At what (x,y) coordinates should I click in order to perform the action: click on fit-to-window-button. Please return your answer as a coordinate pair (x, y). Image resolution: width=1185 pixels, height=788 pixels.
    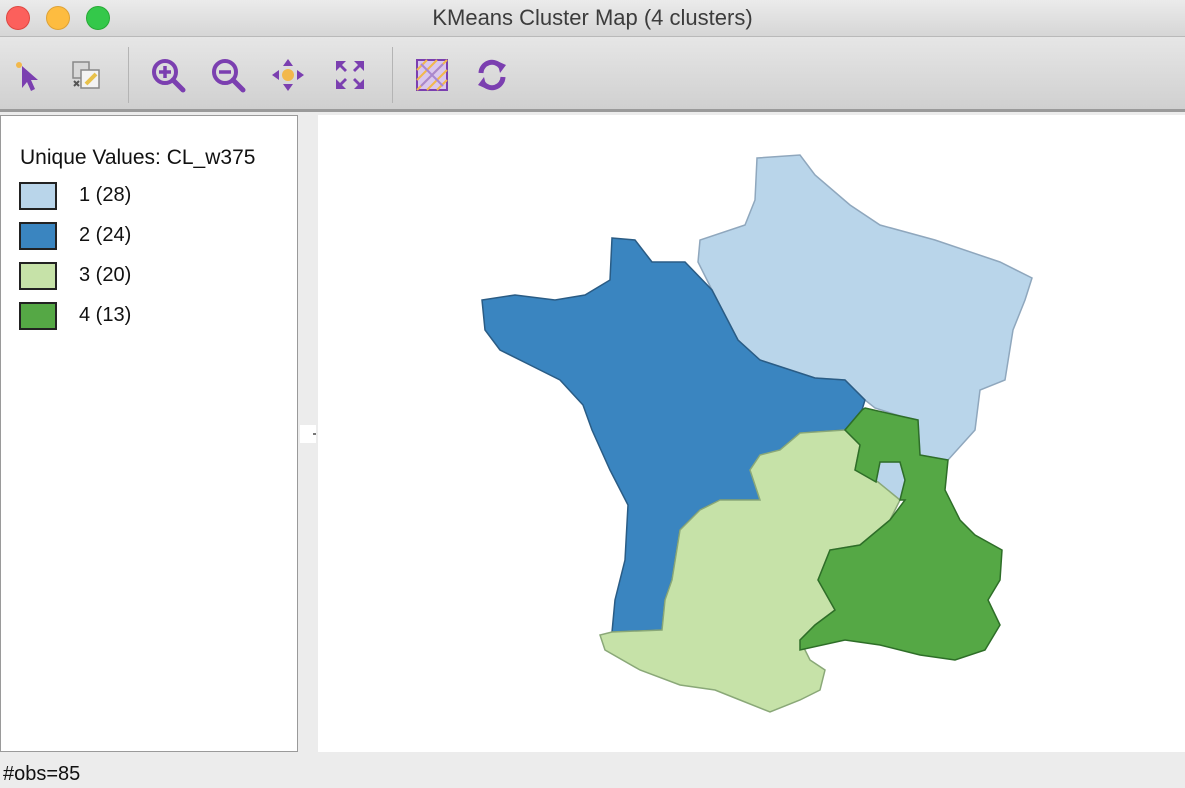
    Looking at the image, I should click on (350, 75).